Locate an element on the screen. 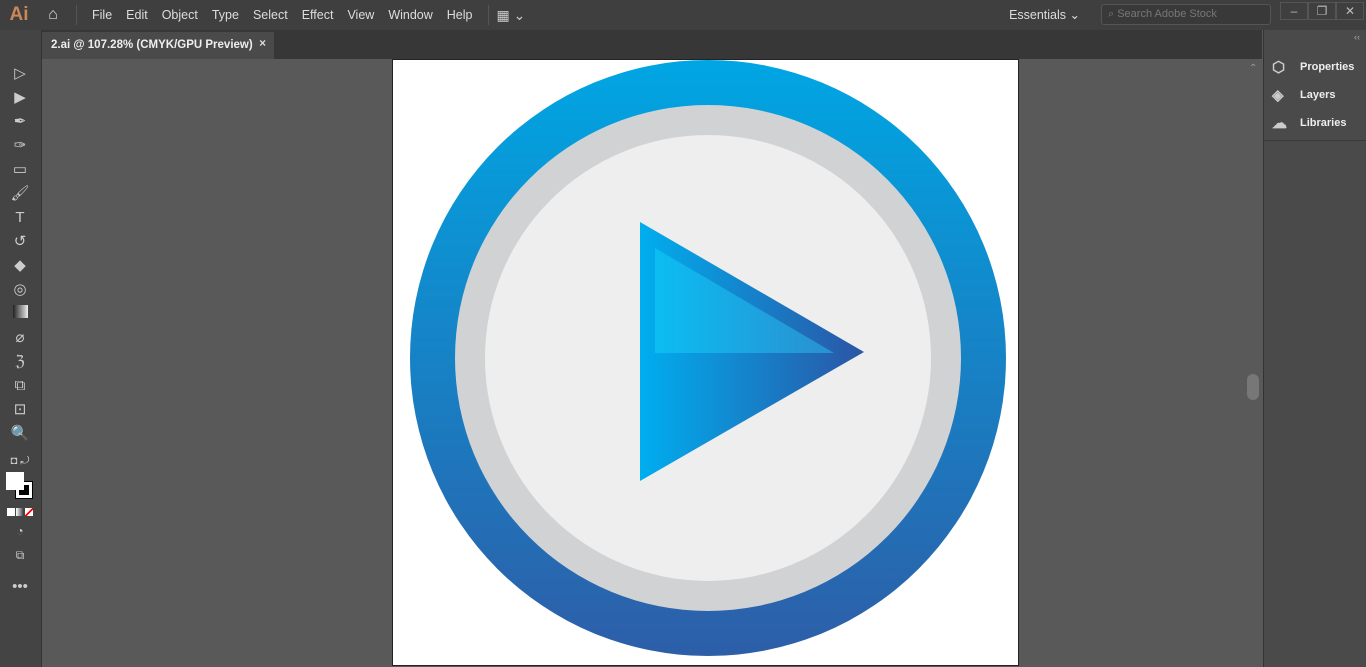 Image resolution: width=1366 pixels, height=667 pixels. home-icon: ⌂ is located at coordinates (53, 15).